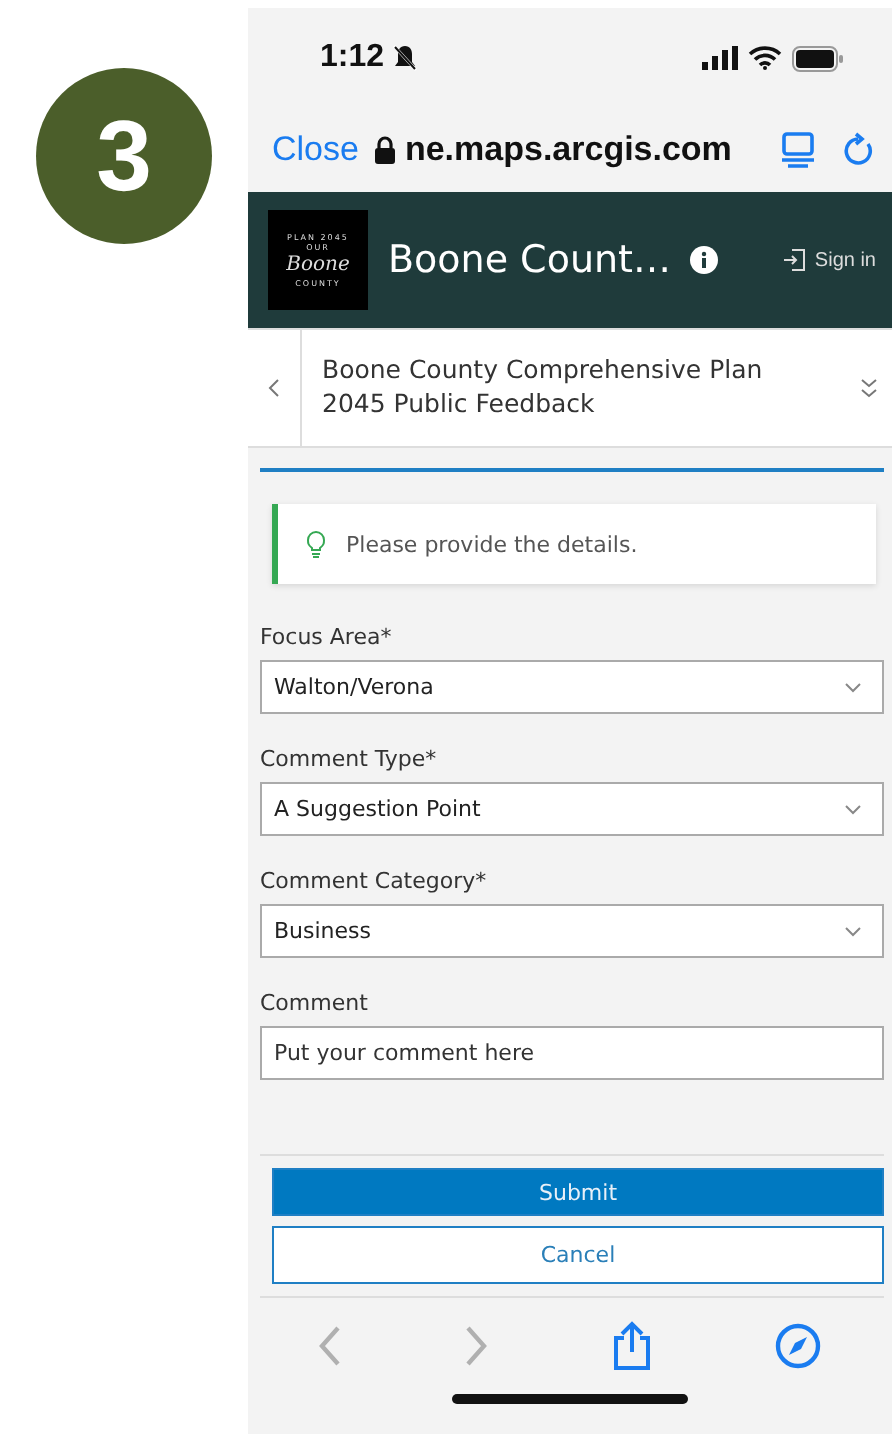 Image resolution: width=892 pixels, height=1434 pixels. What do you see at coordinates (329, 1346) in the screenshot?
I see `back-icon` at bounding box center [329, 1346].